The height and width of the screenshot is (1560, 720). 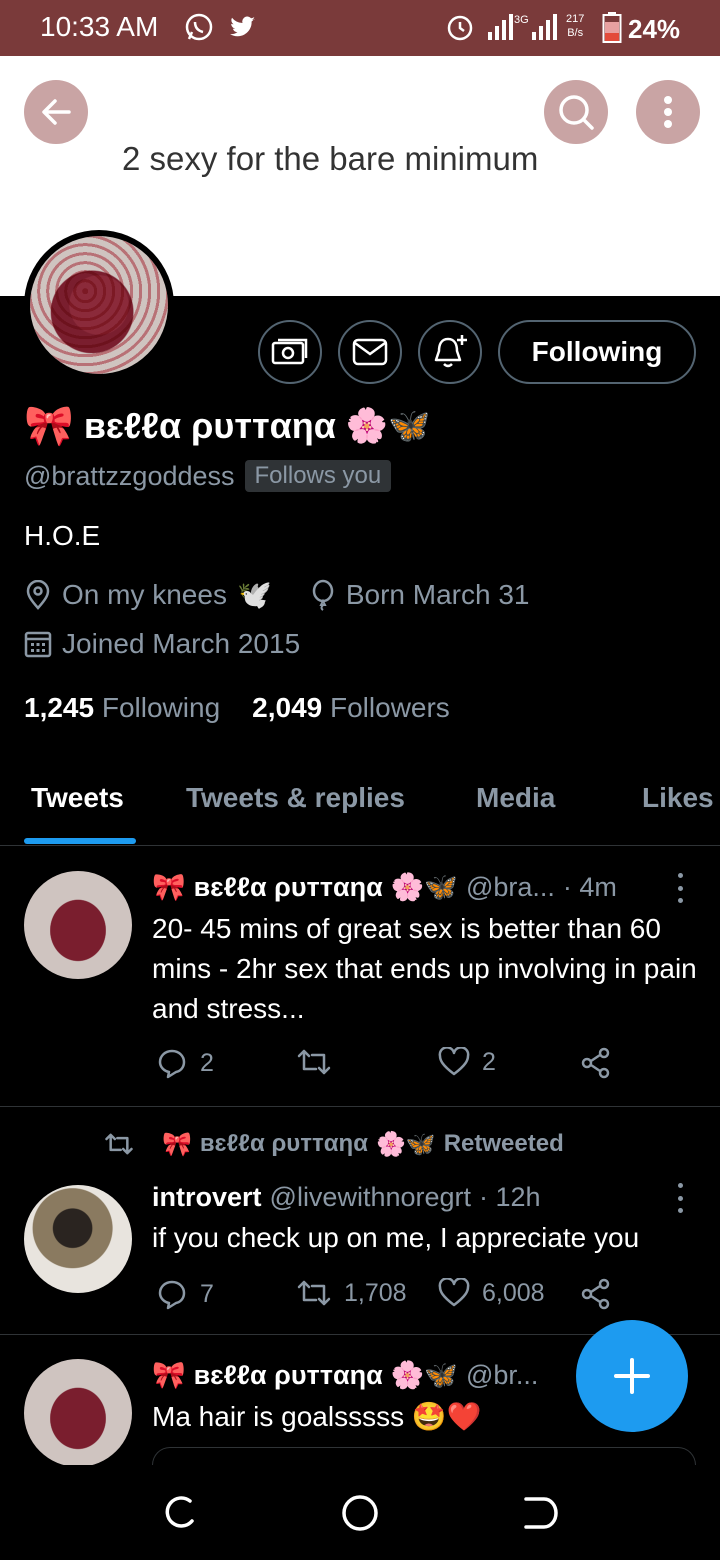 I want to click on system-navigation-bar, so click(x=360, y=1512).